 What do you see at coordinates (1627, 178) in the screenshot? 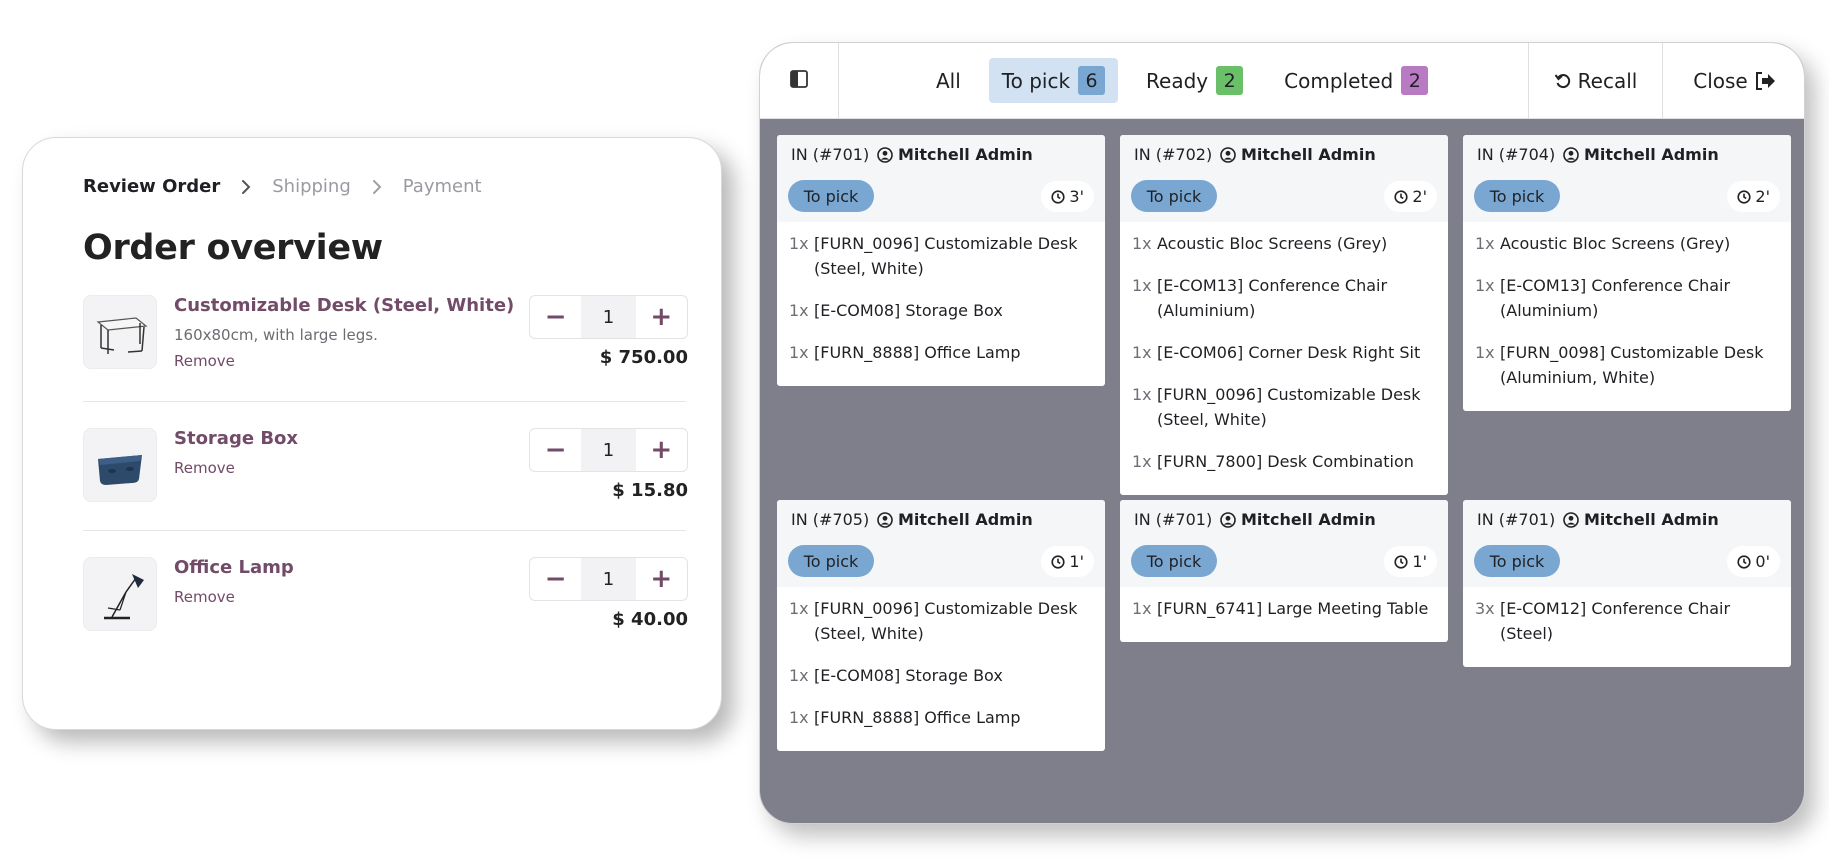
I see `ticket-header: IN (#704) Mitchell Admin To pick 2'` at bounding box center [1627, 178].